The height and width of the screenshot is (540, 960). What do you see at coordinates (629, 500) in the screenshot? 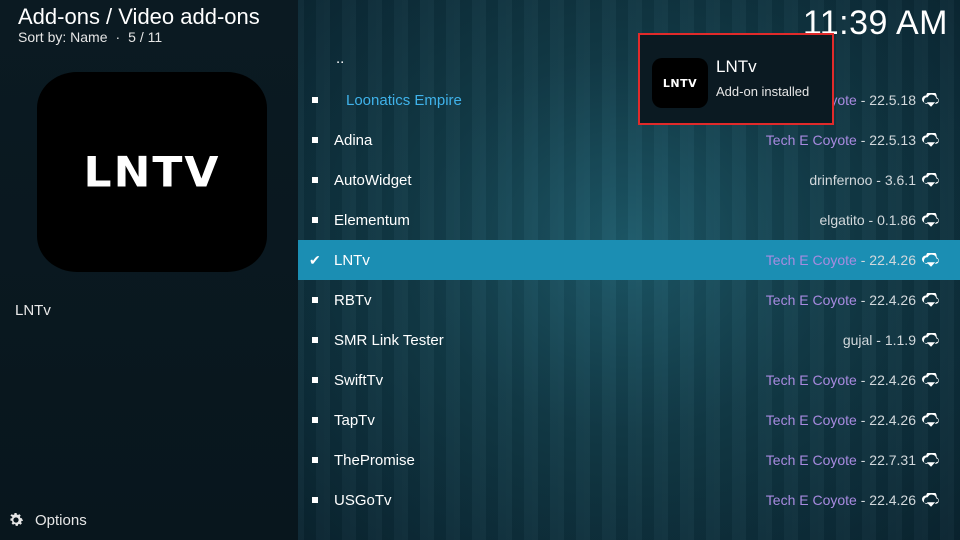
I see `list-item: USGoTv Tech E Coyote - 22.4.26` at bounding box center [629, 500].